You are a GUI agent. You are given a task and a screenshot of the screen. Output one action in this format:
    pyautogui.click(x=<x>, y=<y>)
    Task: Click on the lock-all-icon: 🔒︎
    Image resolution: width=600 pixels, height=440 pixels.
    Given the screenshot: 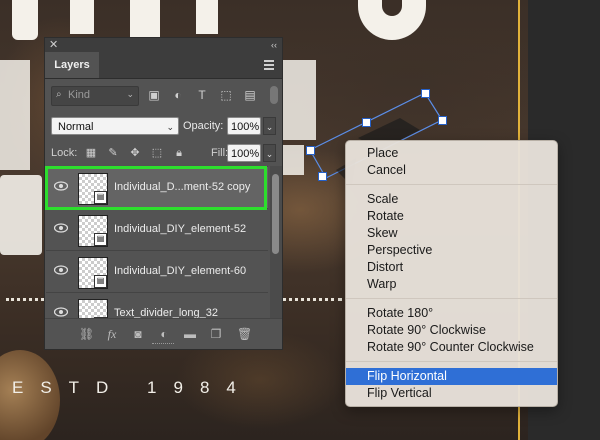 What is the action you would take?
    pyautogui.click(x=179, y=153)
    